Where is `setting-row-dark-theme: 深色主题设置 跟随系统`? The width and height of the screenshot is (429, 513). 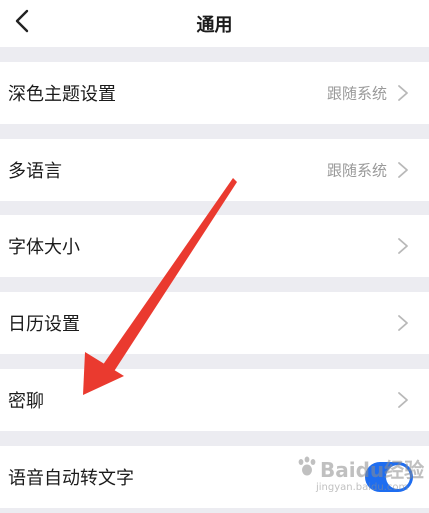 setting-row-dark-theme: 深色主题设置 跟随系统 is located at coordinates (214, 93).